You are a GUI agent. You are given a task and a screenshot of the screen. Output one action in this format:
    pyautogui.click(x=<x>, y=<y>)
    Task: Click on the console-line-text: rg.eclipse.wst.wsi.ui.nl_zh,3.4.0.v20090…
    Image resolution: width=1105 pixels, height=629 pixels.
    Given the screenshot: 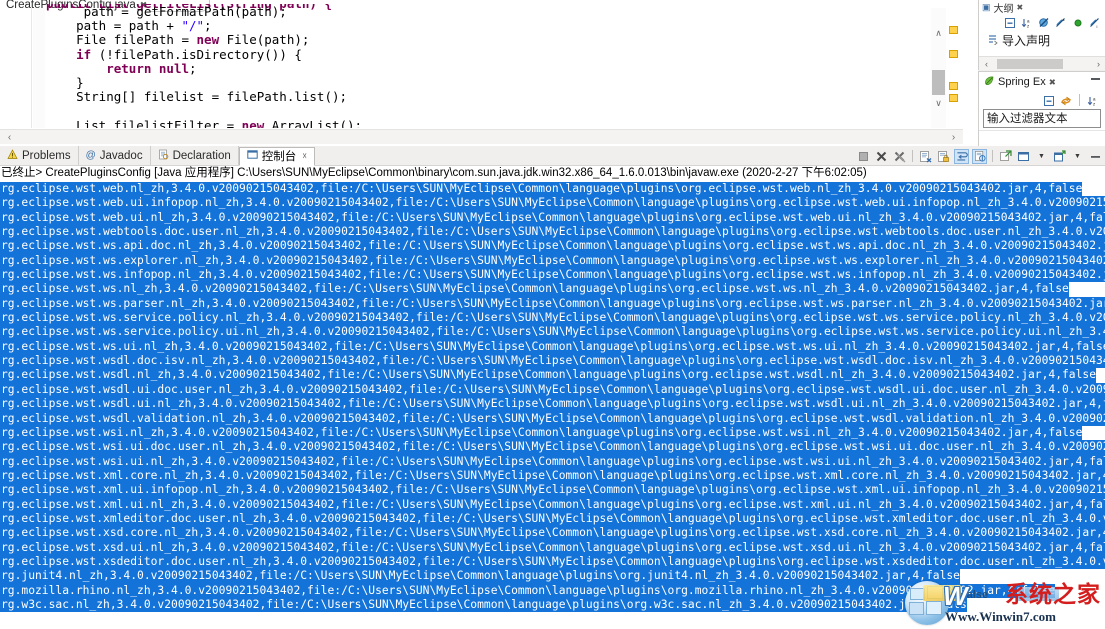 What is the action you would take?
    pyautogui.click(x=552, y=461)
    